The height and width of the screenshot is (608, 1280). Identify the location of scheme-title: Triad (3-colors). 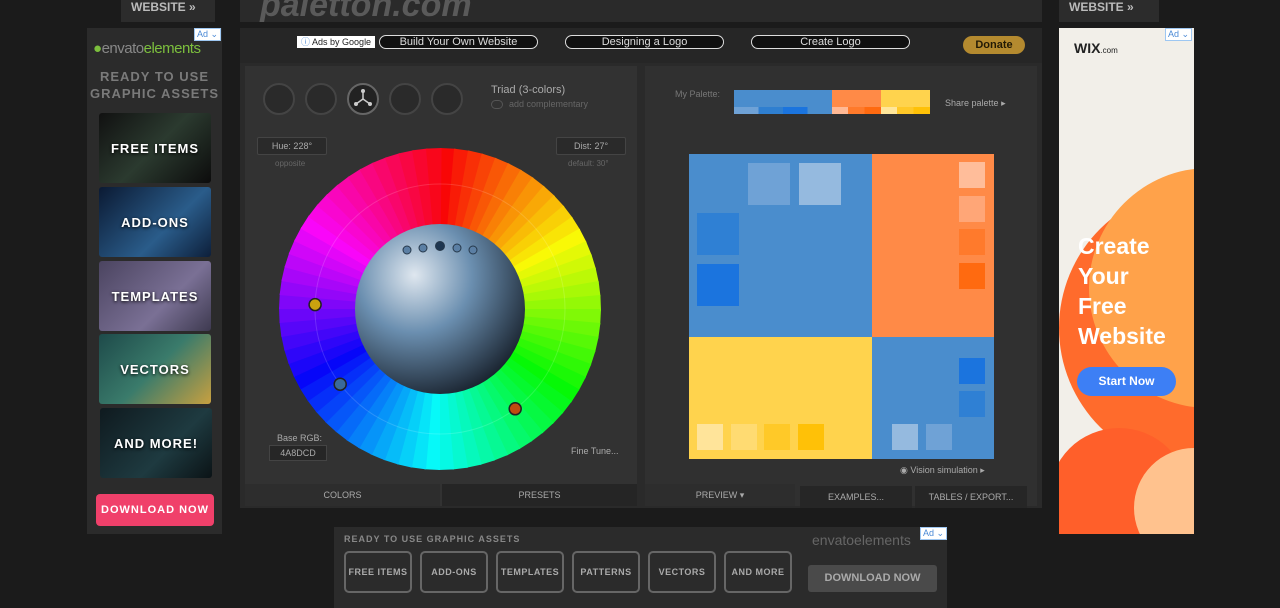
(528, 90).